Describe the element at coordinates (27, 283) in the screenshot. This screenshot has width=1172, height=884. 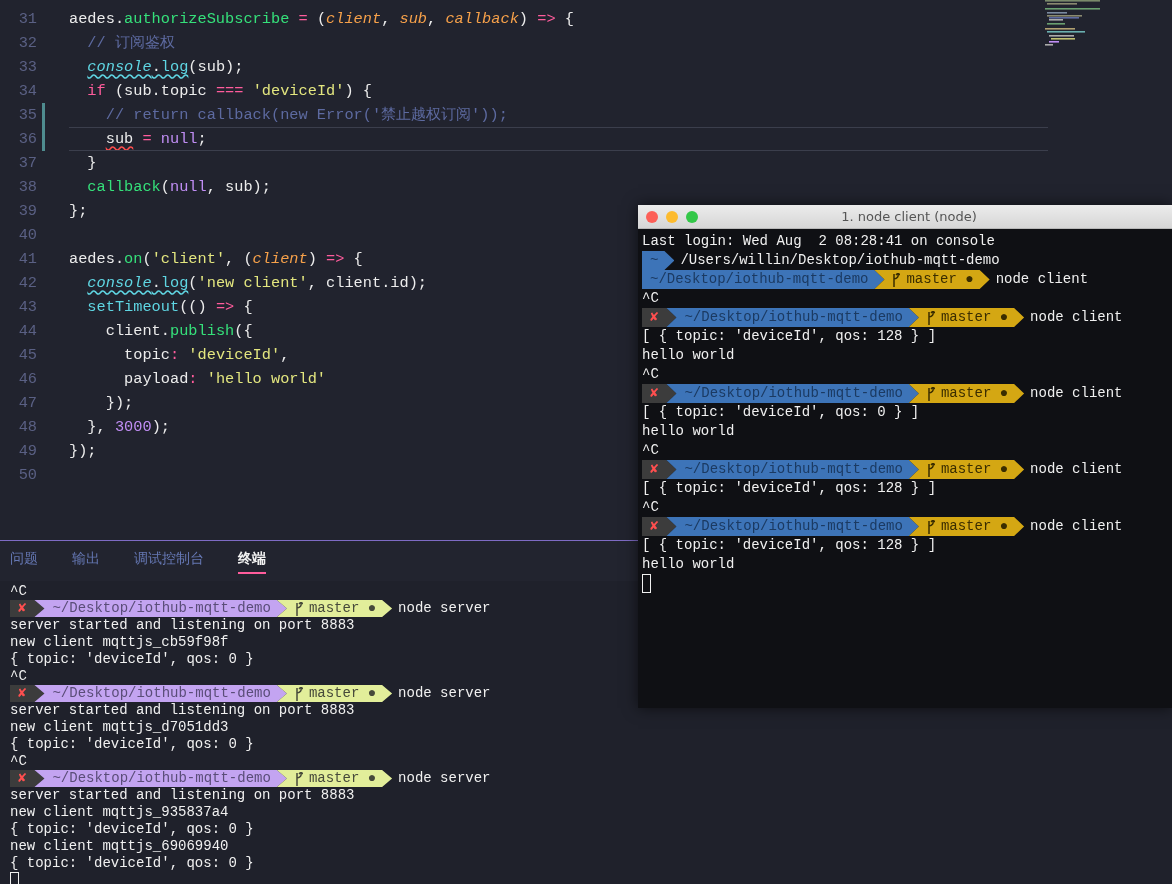
I see `line-number: 42` at that location.